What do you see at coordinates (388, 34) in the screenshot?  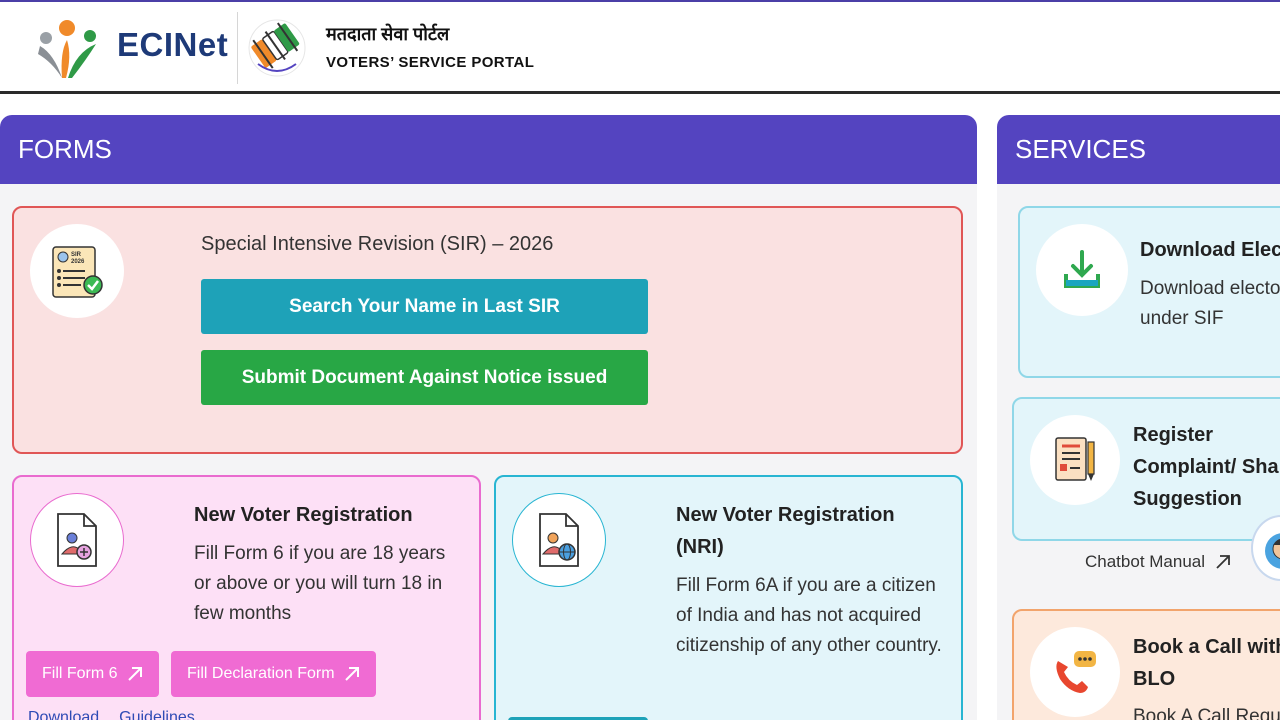 I see `portal-title-hindi: मतदाता सेवा पोर्टल` at bounding box center [388, 34].